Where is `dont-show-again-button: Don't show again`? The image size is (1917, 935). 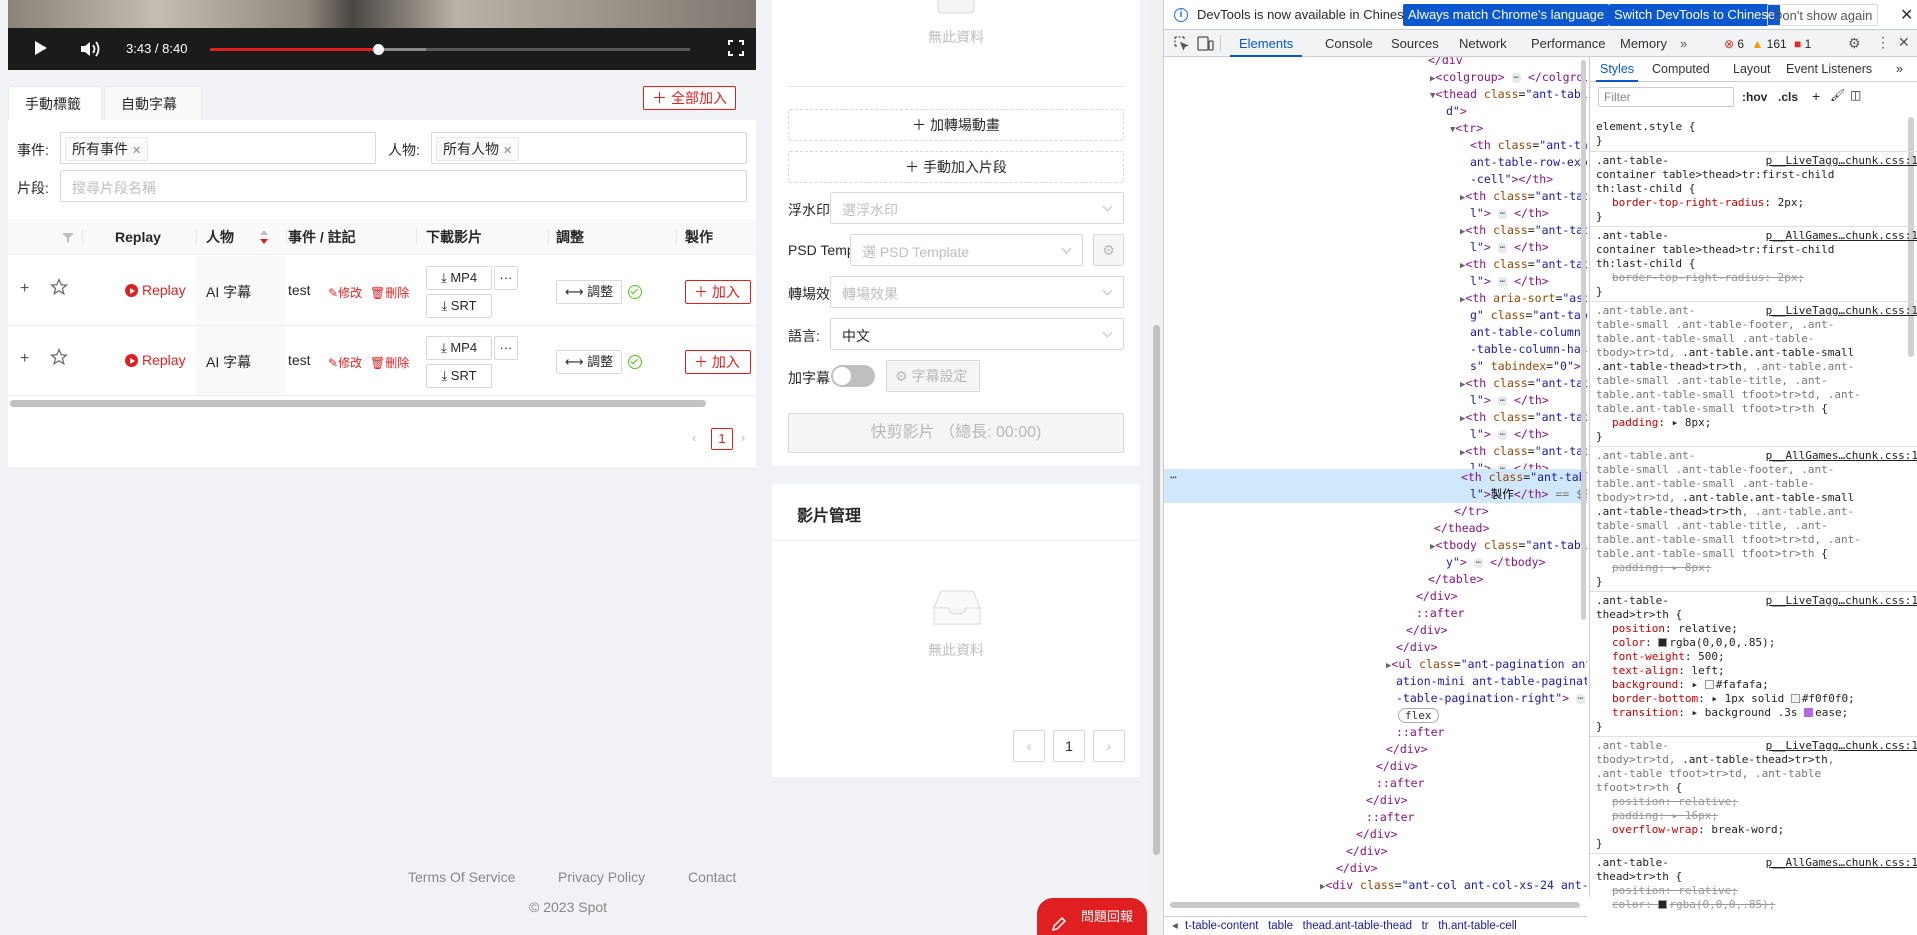
dont-show-again-button: Don't show again is located at coordinates (1823, 15).